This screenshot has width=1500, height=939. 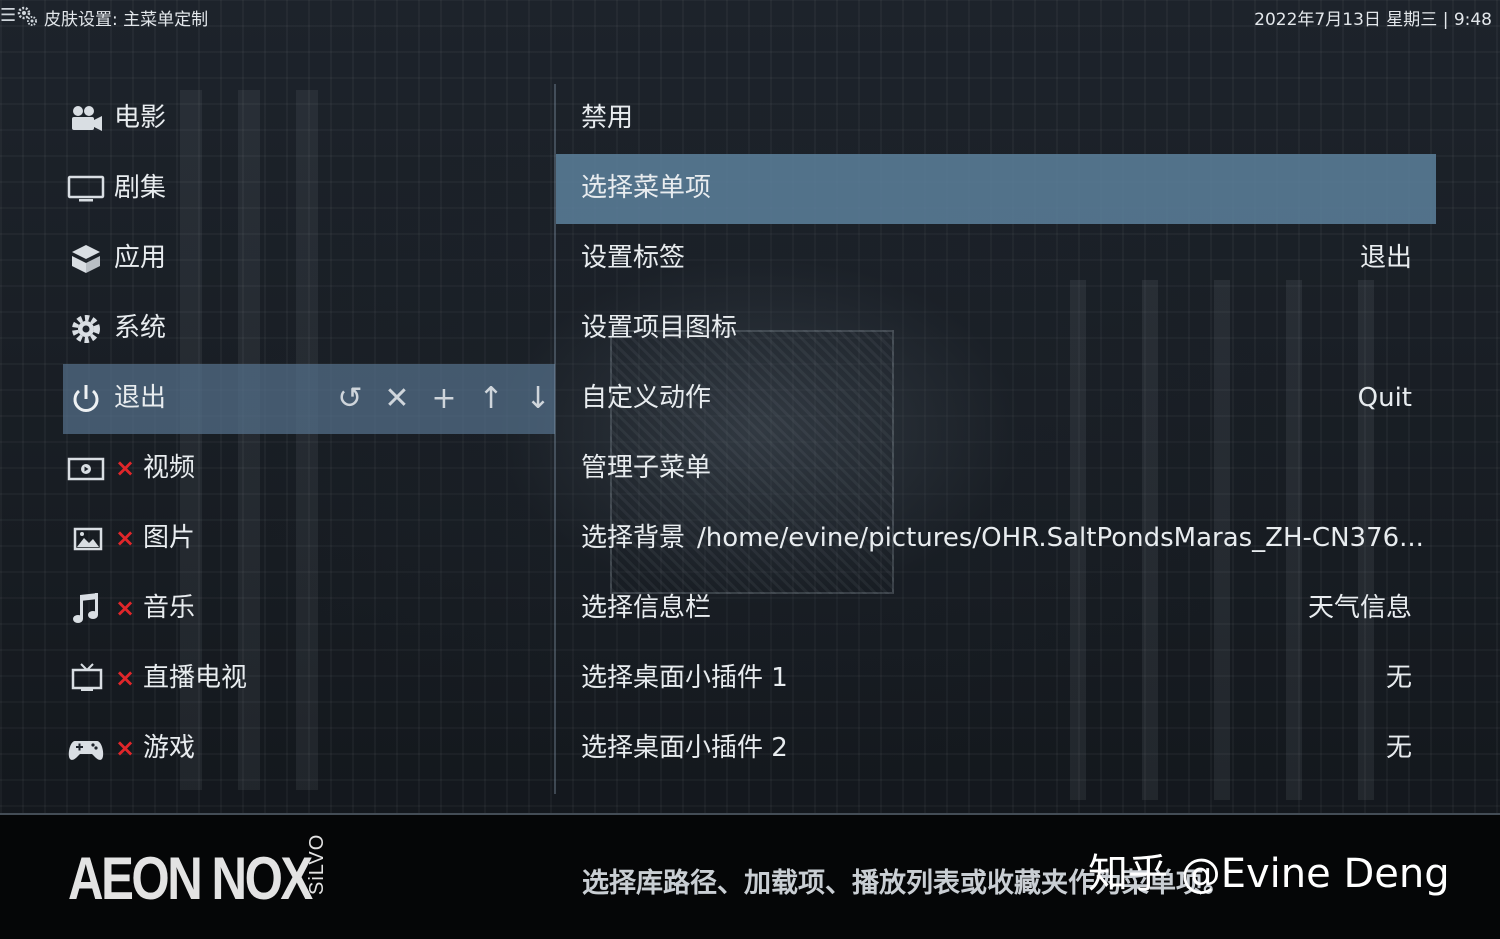 I want to click on option-value: 天气信息, so click(x=1359, y=608).